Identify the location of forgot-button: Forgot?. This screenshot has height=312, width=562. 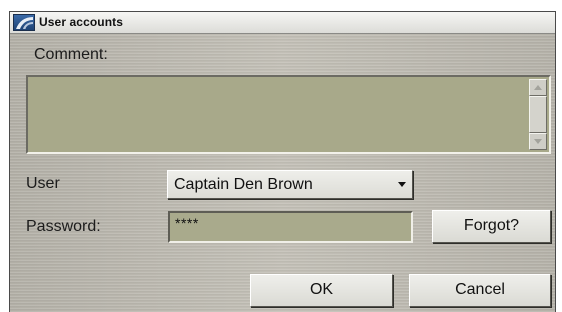
(491, 226).